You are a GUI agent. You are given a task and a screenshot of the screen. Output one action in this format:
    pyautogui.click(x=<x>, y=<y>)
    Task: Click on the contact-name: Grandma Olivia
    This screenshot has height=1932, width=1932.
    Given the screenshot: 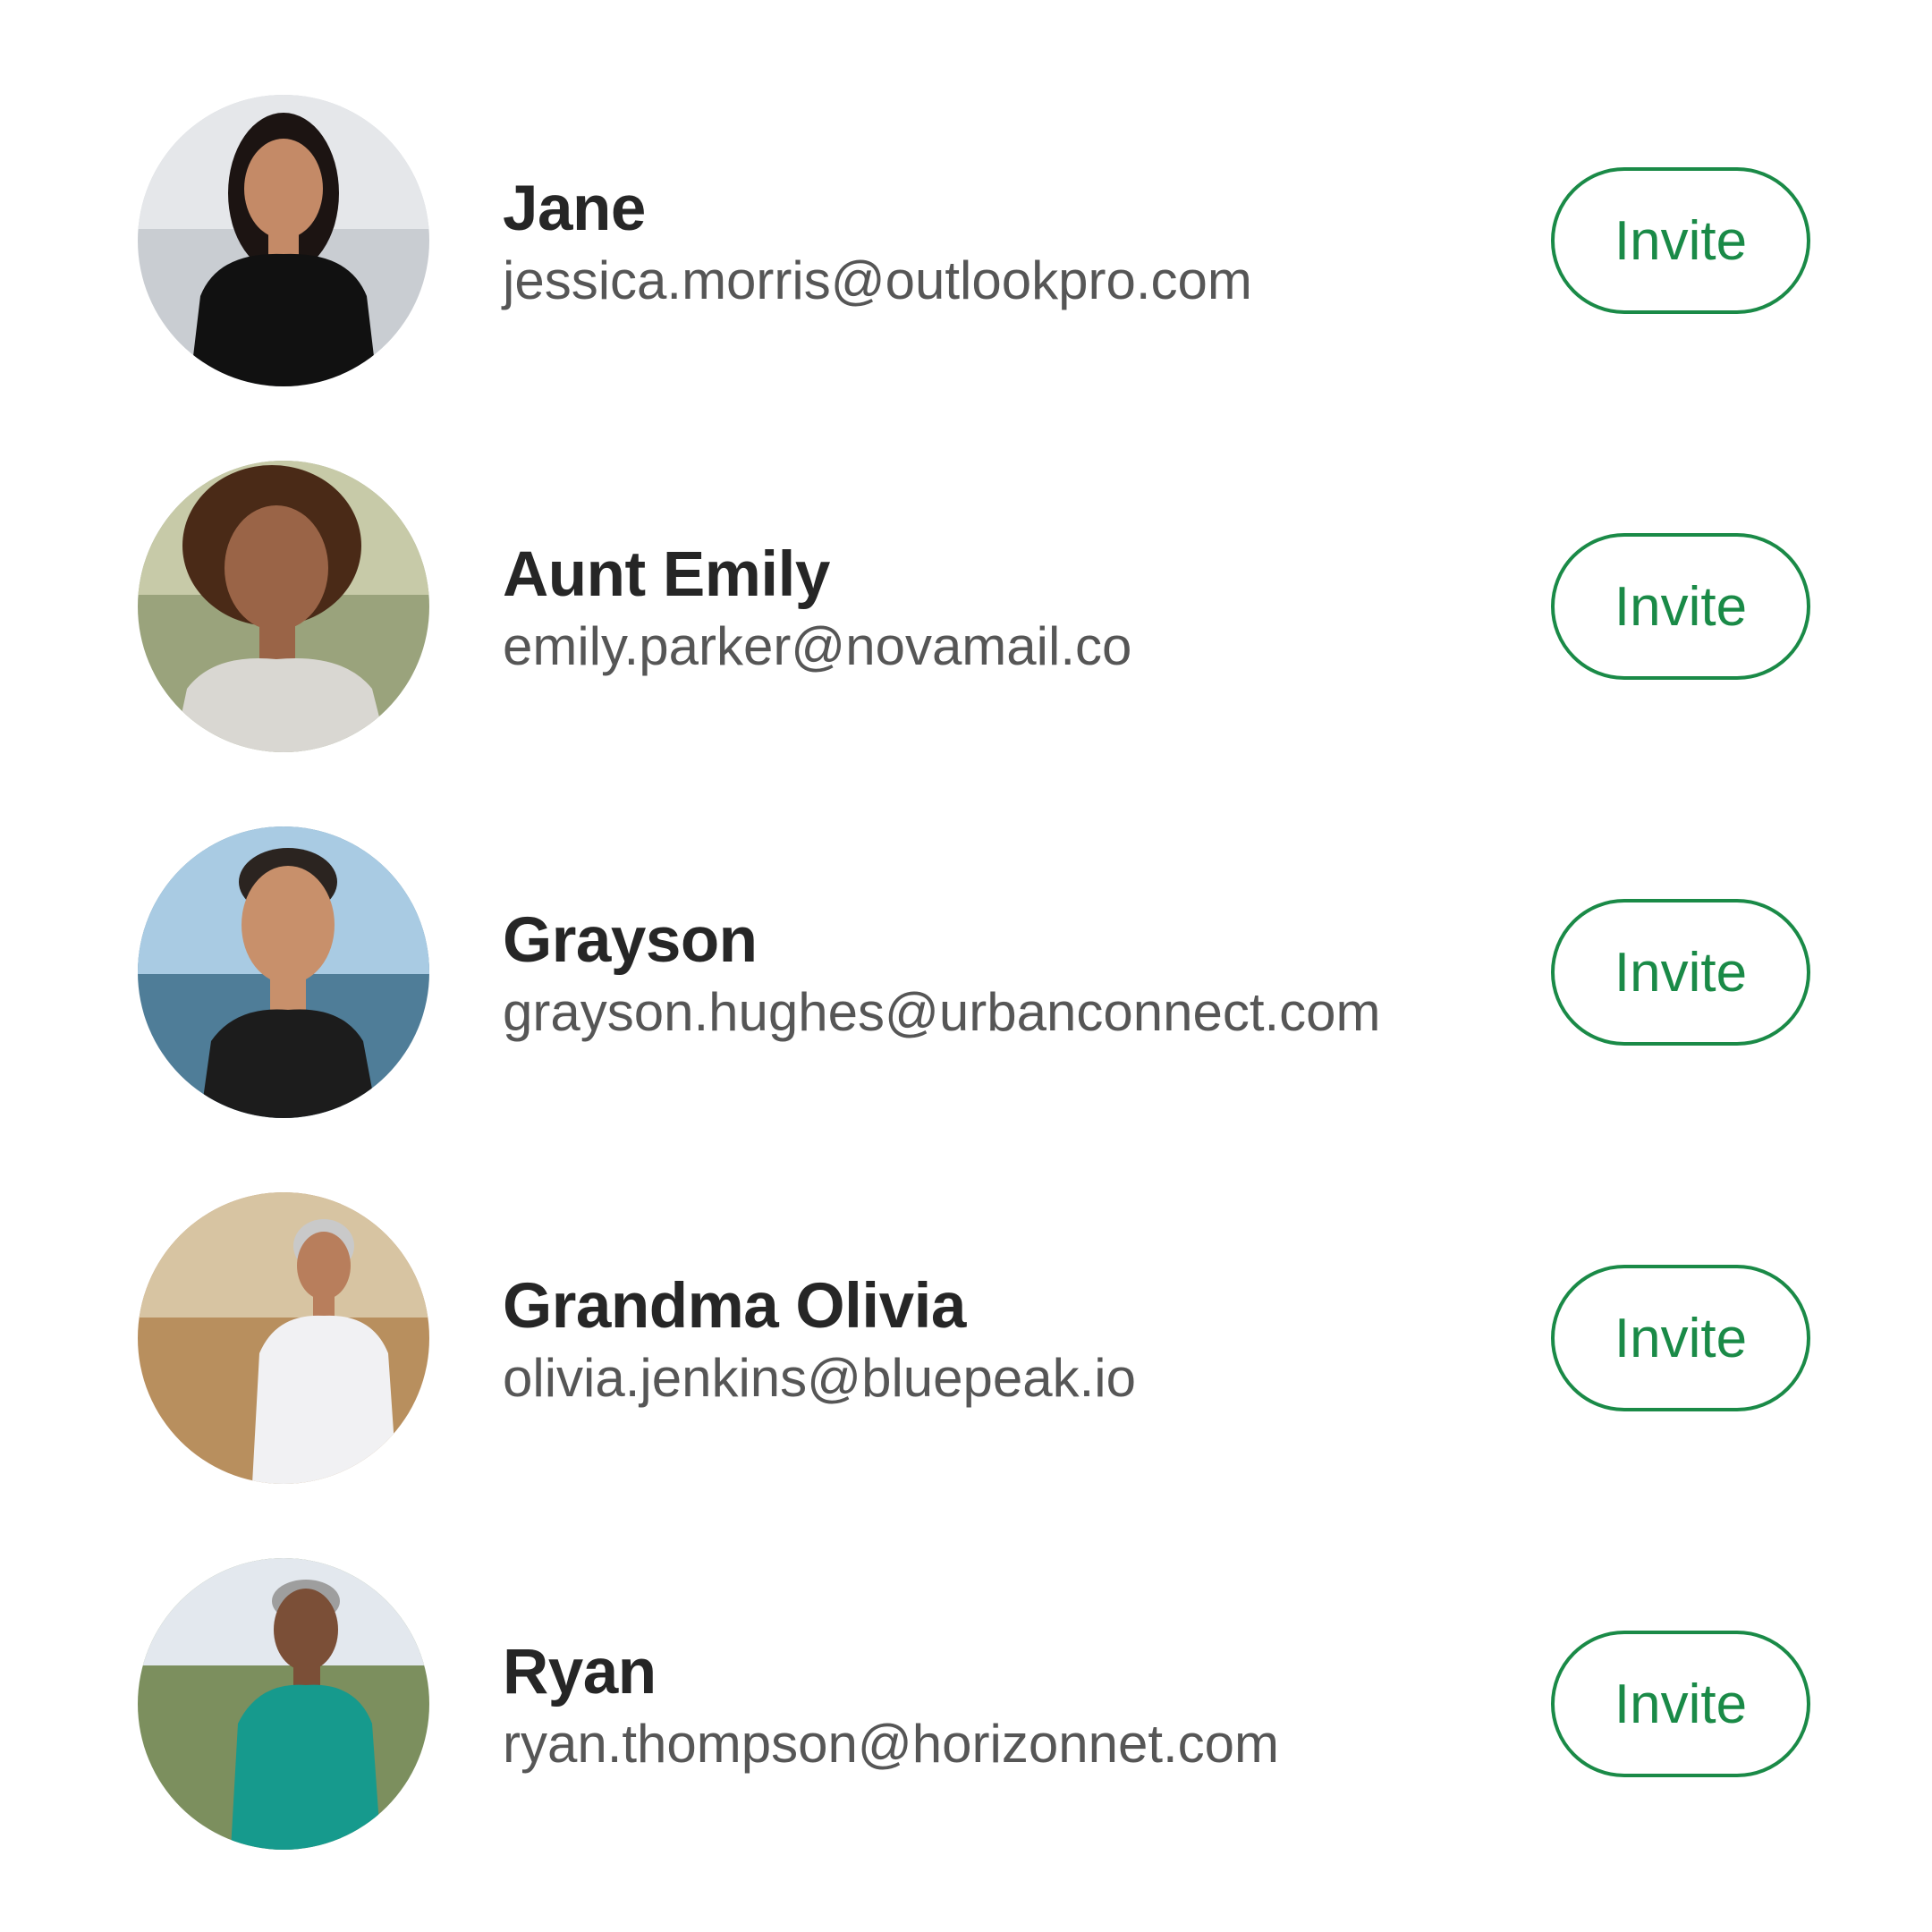 What is the action you would take?
    pyautogui.click(x=734, y=1306)
    